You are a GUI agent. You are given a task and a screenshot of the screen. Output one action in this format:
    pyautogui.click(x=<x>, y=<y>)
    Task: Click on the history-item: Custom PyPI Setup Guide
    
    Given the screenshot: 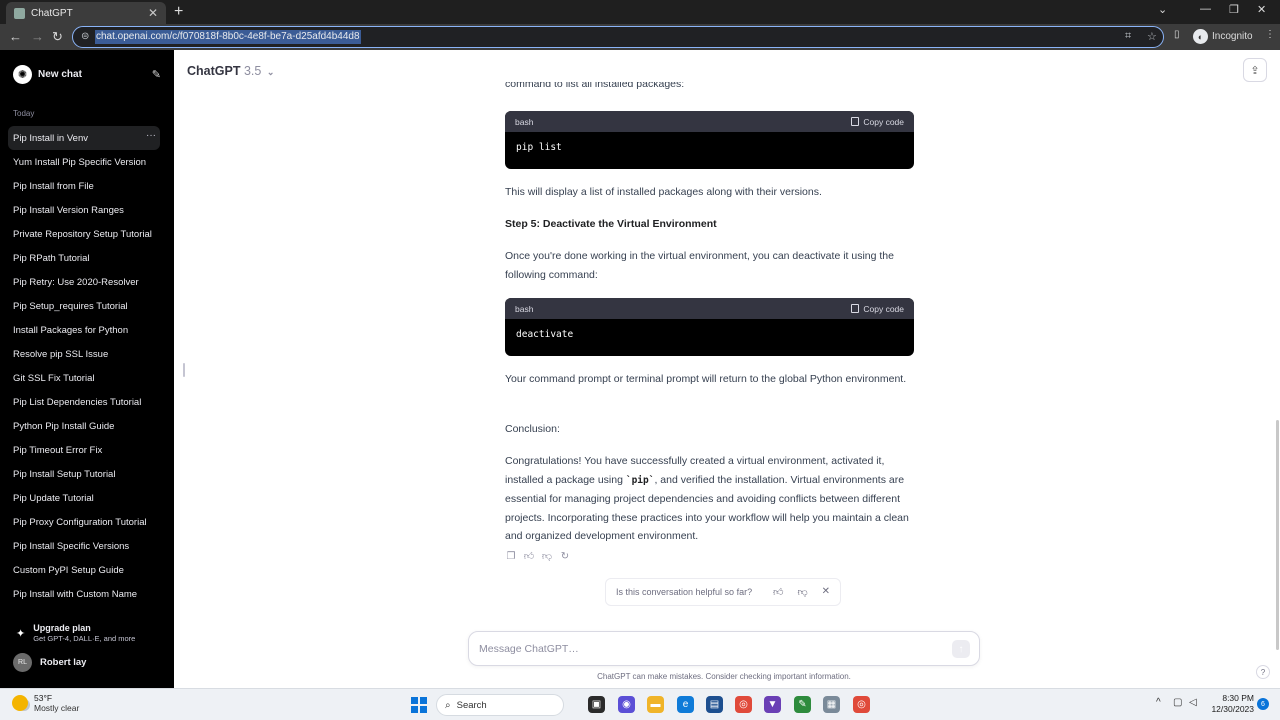 What is the action you would take?
    pyautogui.click(x=84, y=570)
    